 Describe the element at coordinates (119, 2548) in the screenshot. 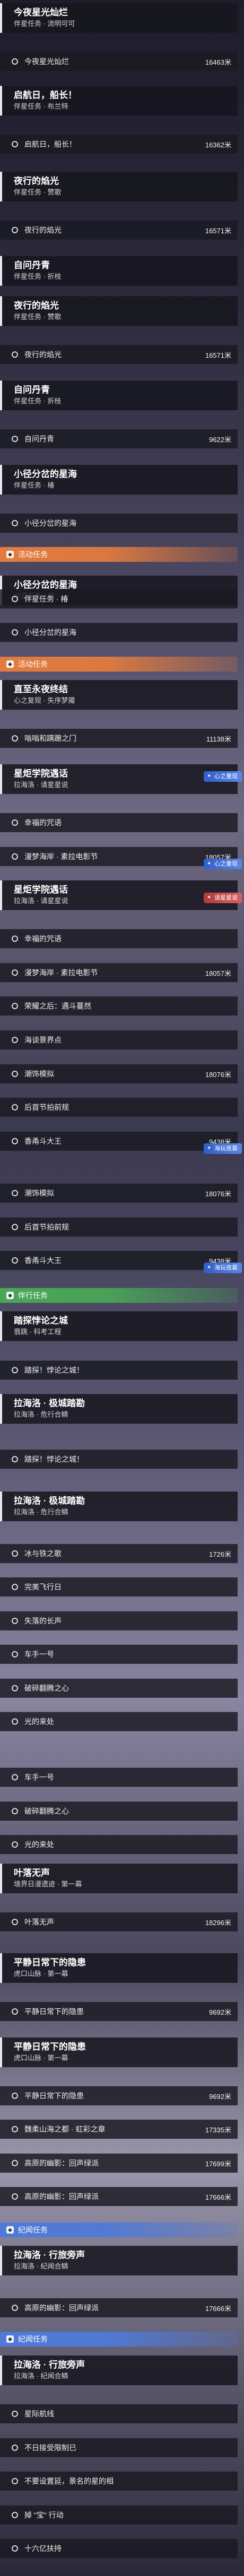

I see `quest-step: 十六亿扶持` at that location.